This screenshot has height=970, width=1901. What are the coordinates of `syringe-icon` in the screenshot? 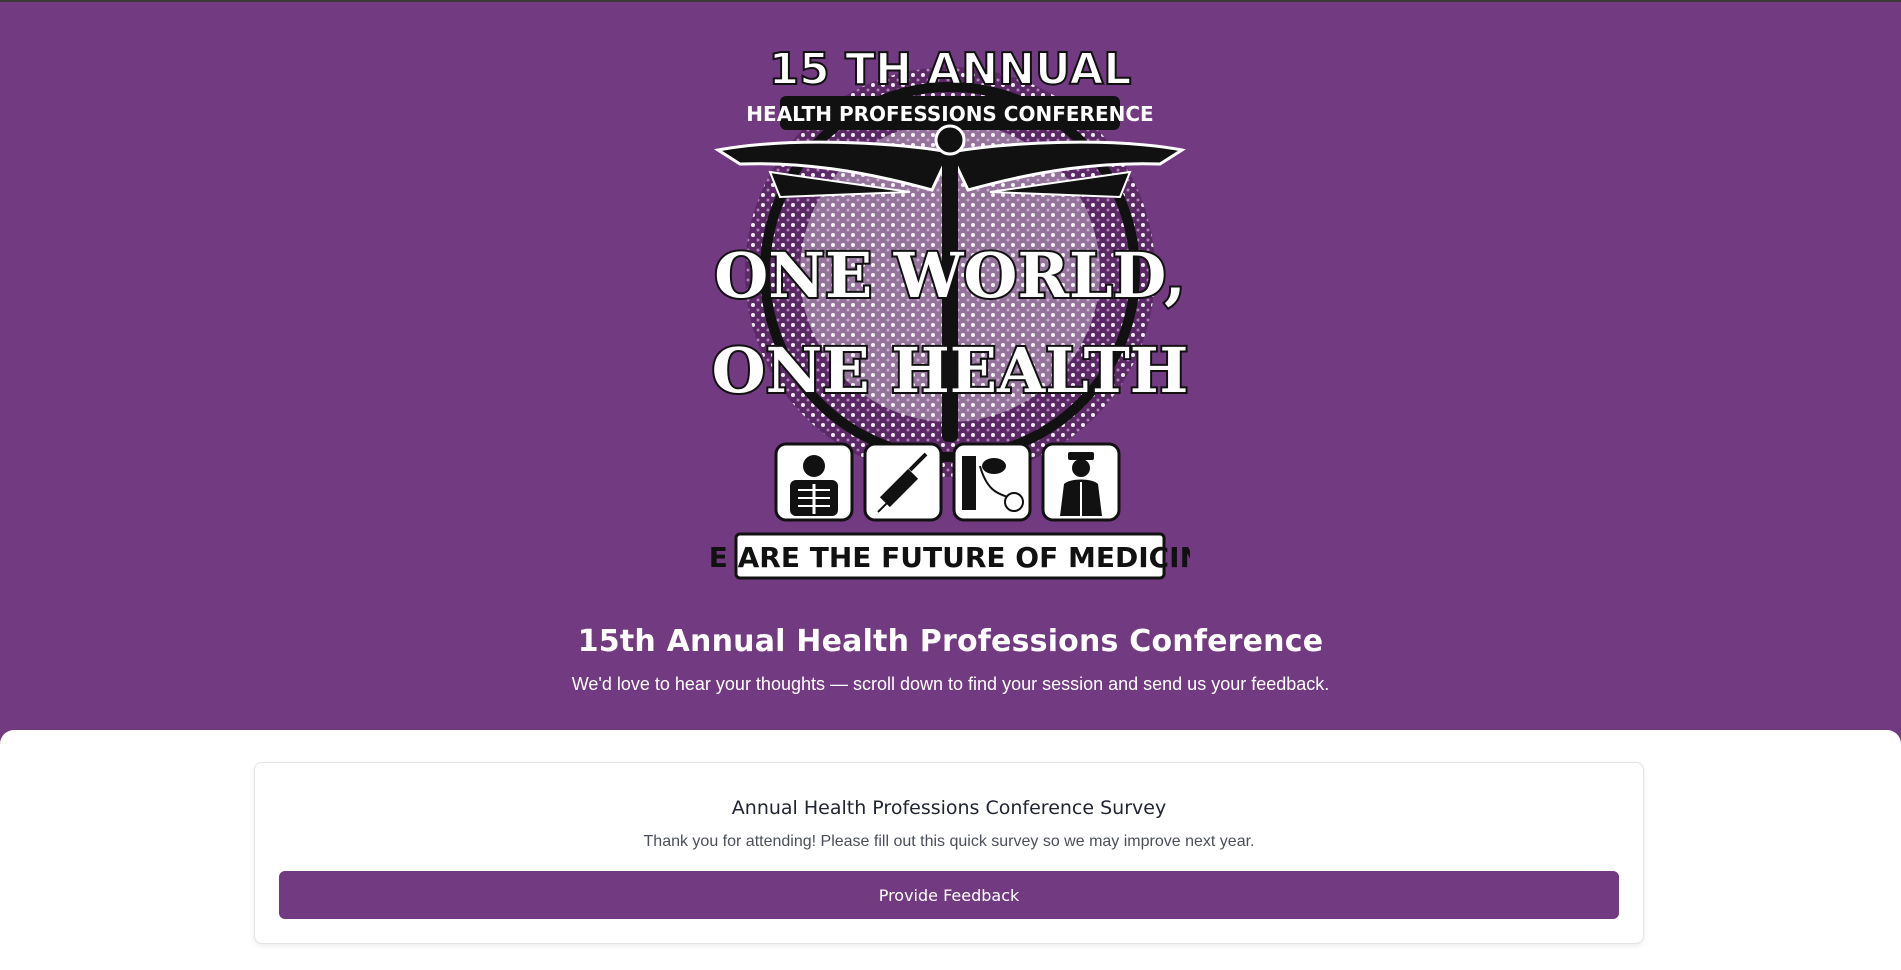 It's located at (903, 482).